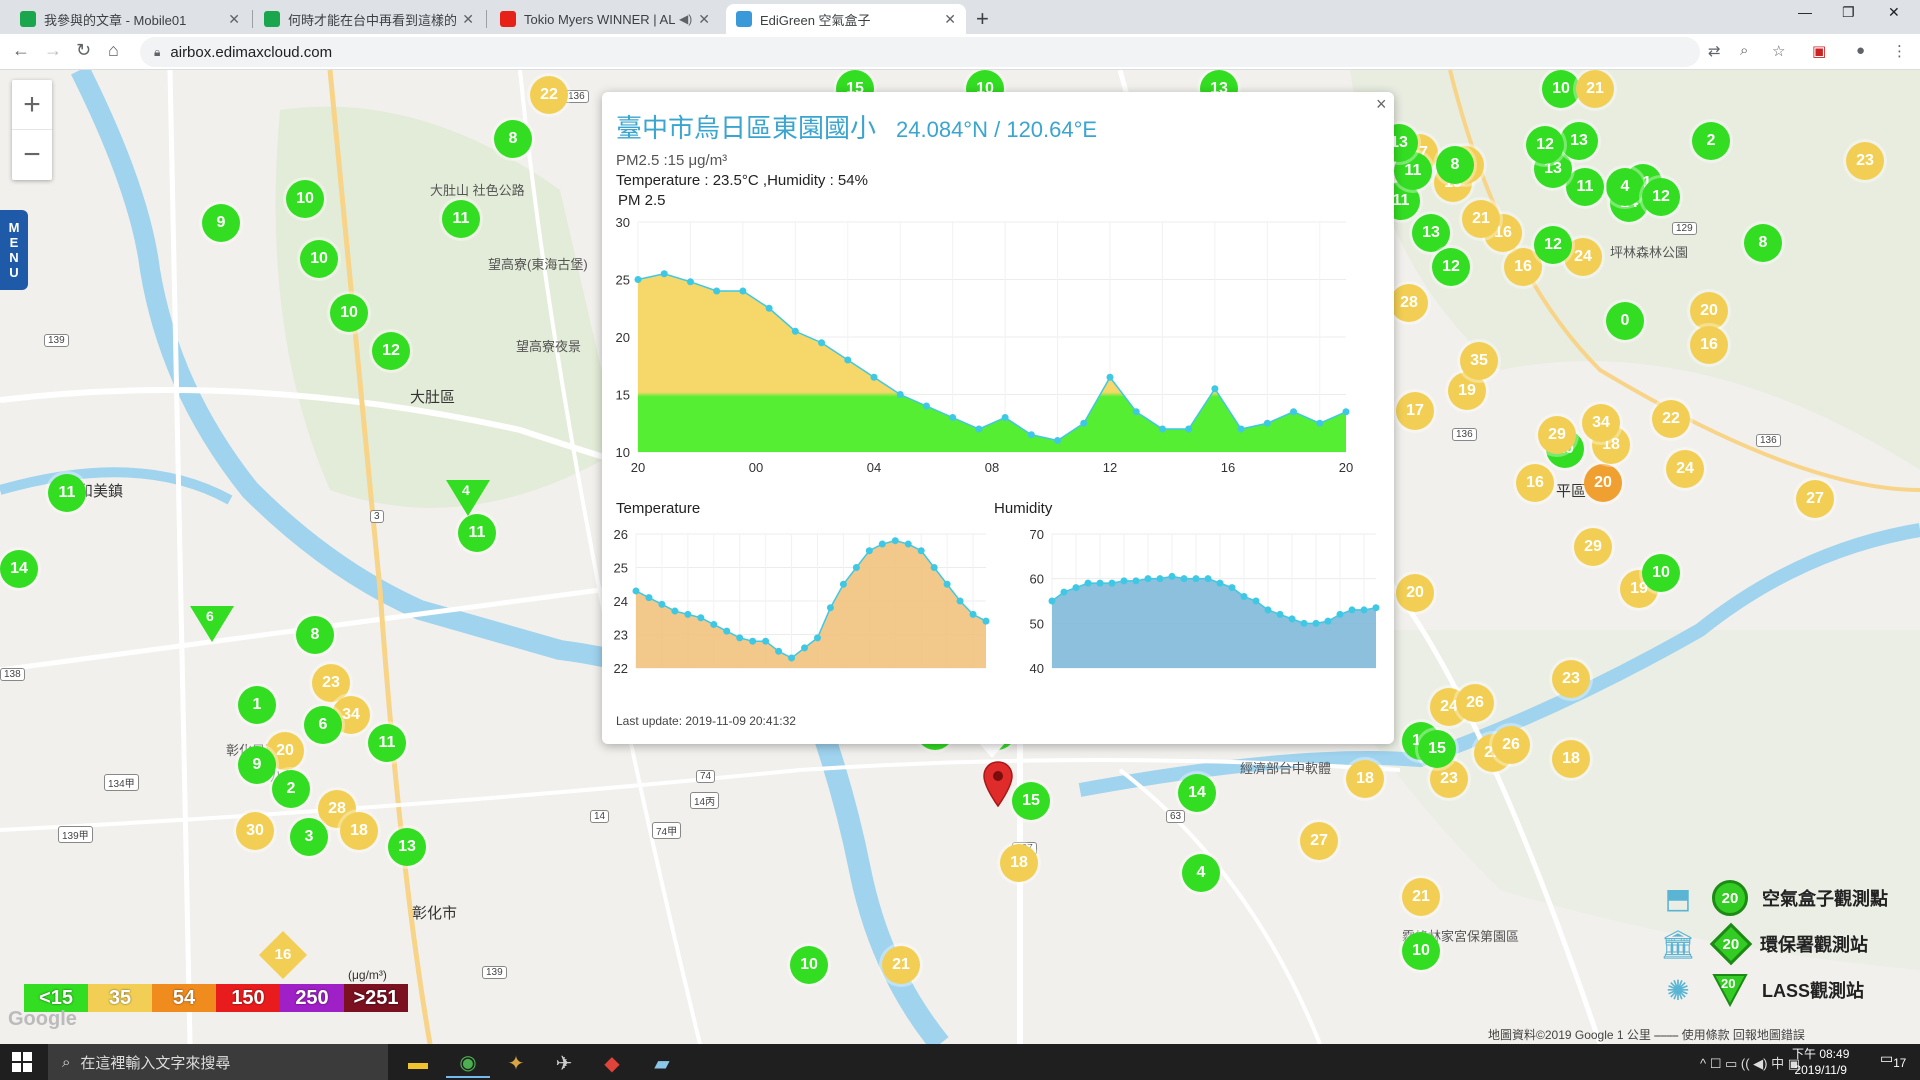 The image size is (1920, 1080). I want to click on epa-station-marker: 16, so click(283, 955).